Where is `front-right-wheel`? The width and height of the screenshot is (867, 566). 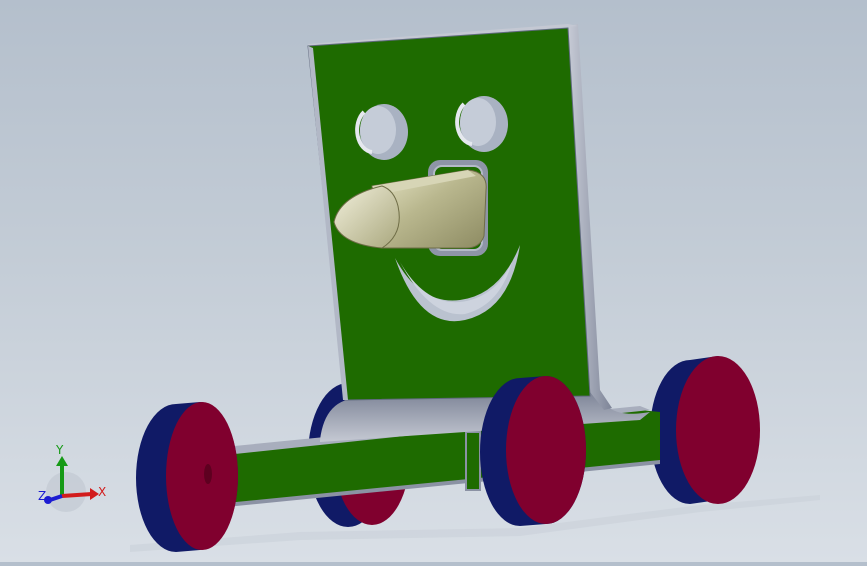
front-right-wheel is located at coordinates (533, 451).